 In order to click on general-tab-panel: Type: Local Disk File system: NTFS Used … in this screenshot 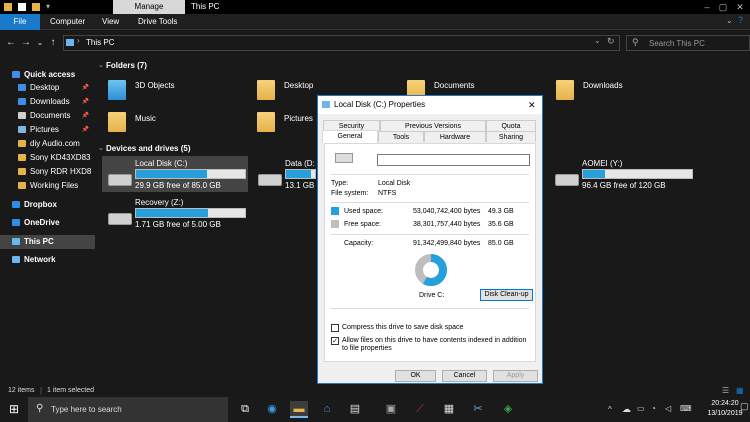, I will do `click(430, 252)`.